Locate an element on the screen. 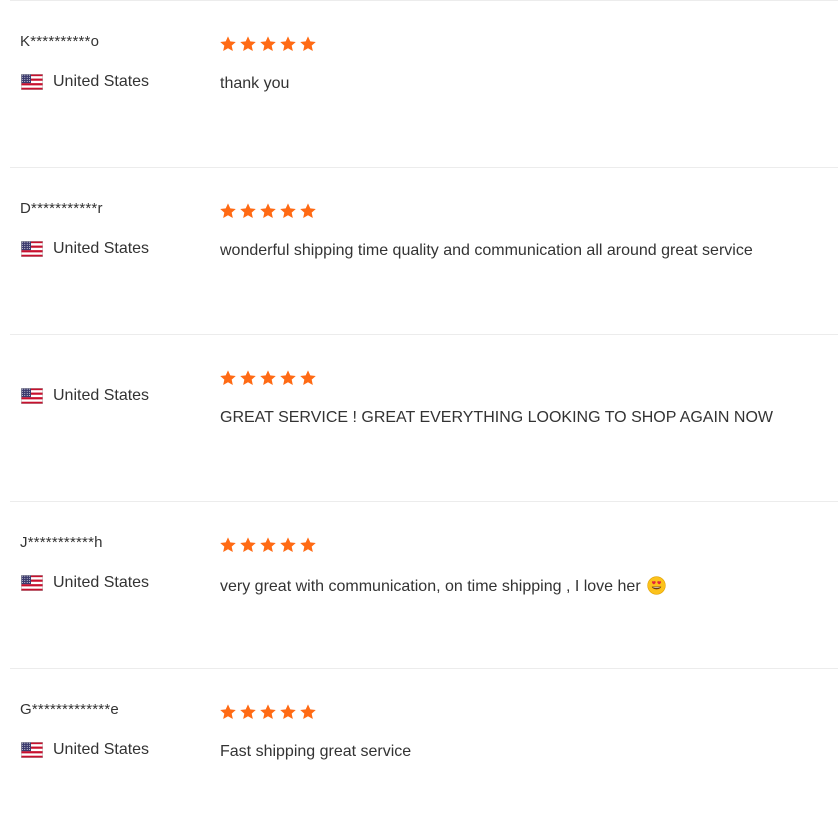  review-text: thank you is located at coordinates (254, 84).